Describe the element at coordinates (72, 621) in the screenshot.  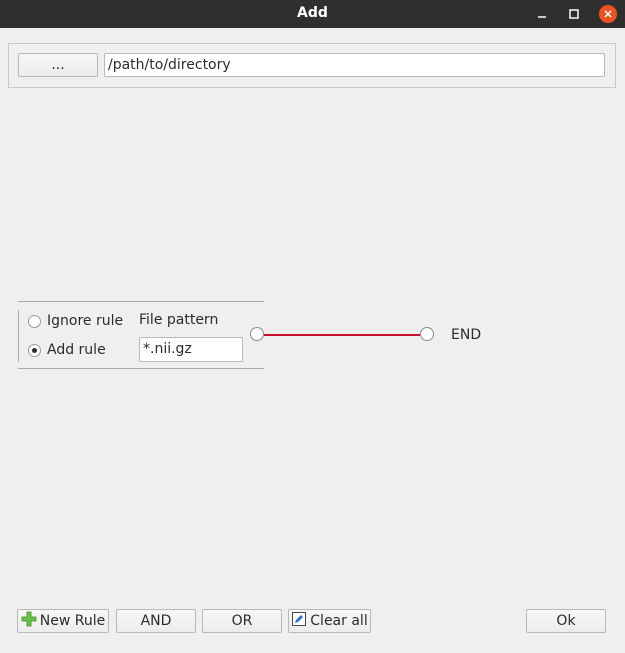
I see `new-rule-label: New Rule` at that location.